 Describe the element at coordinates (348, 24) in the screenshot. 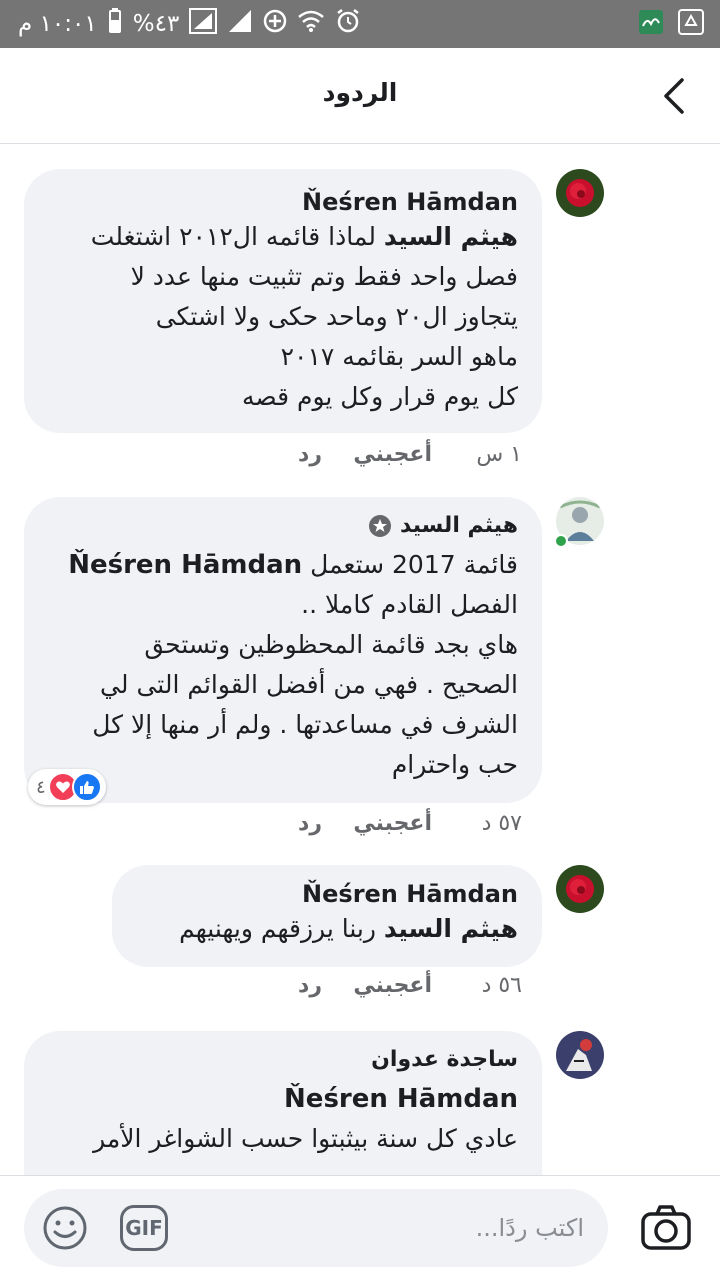

I see `alarm-icon` at that location.